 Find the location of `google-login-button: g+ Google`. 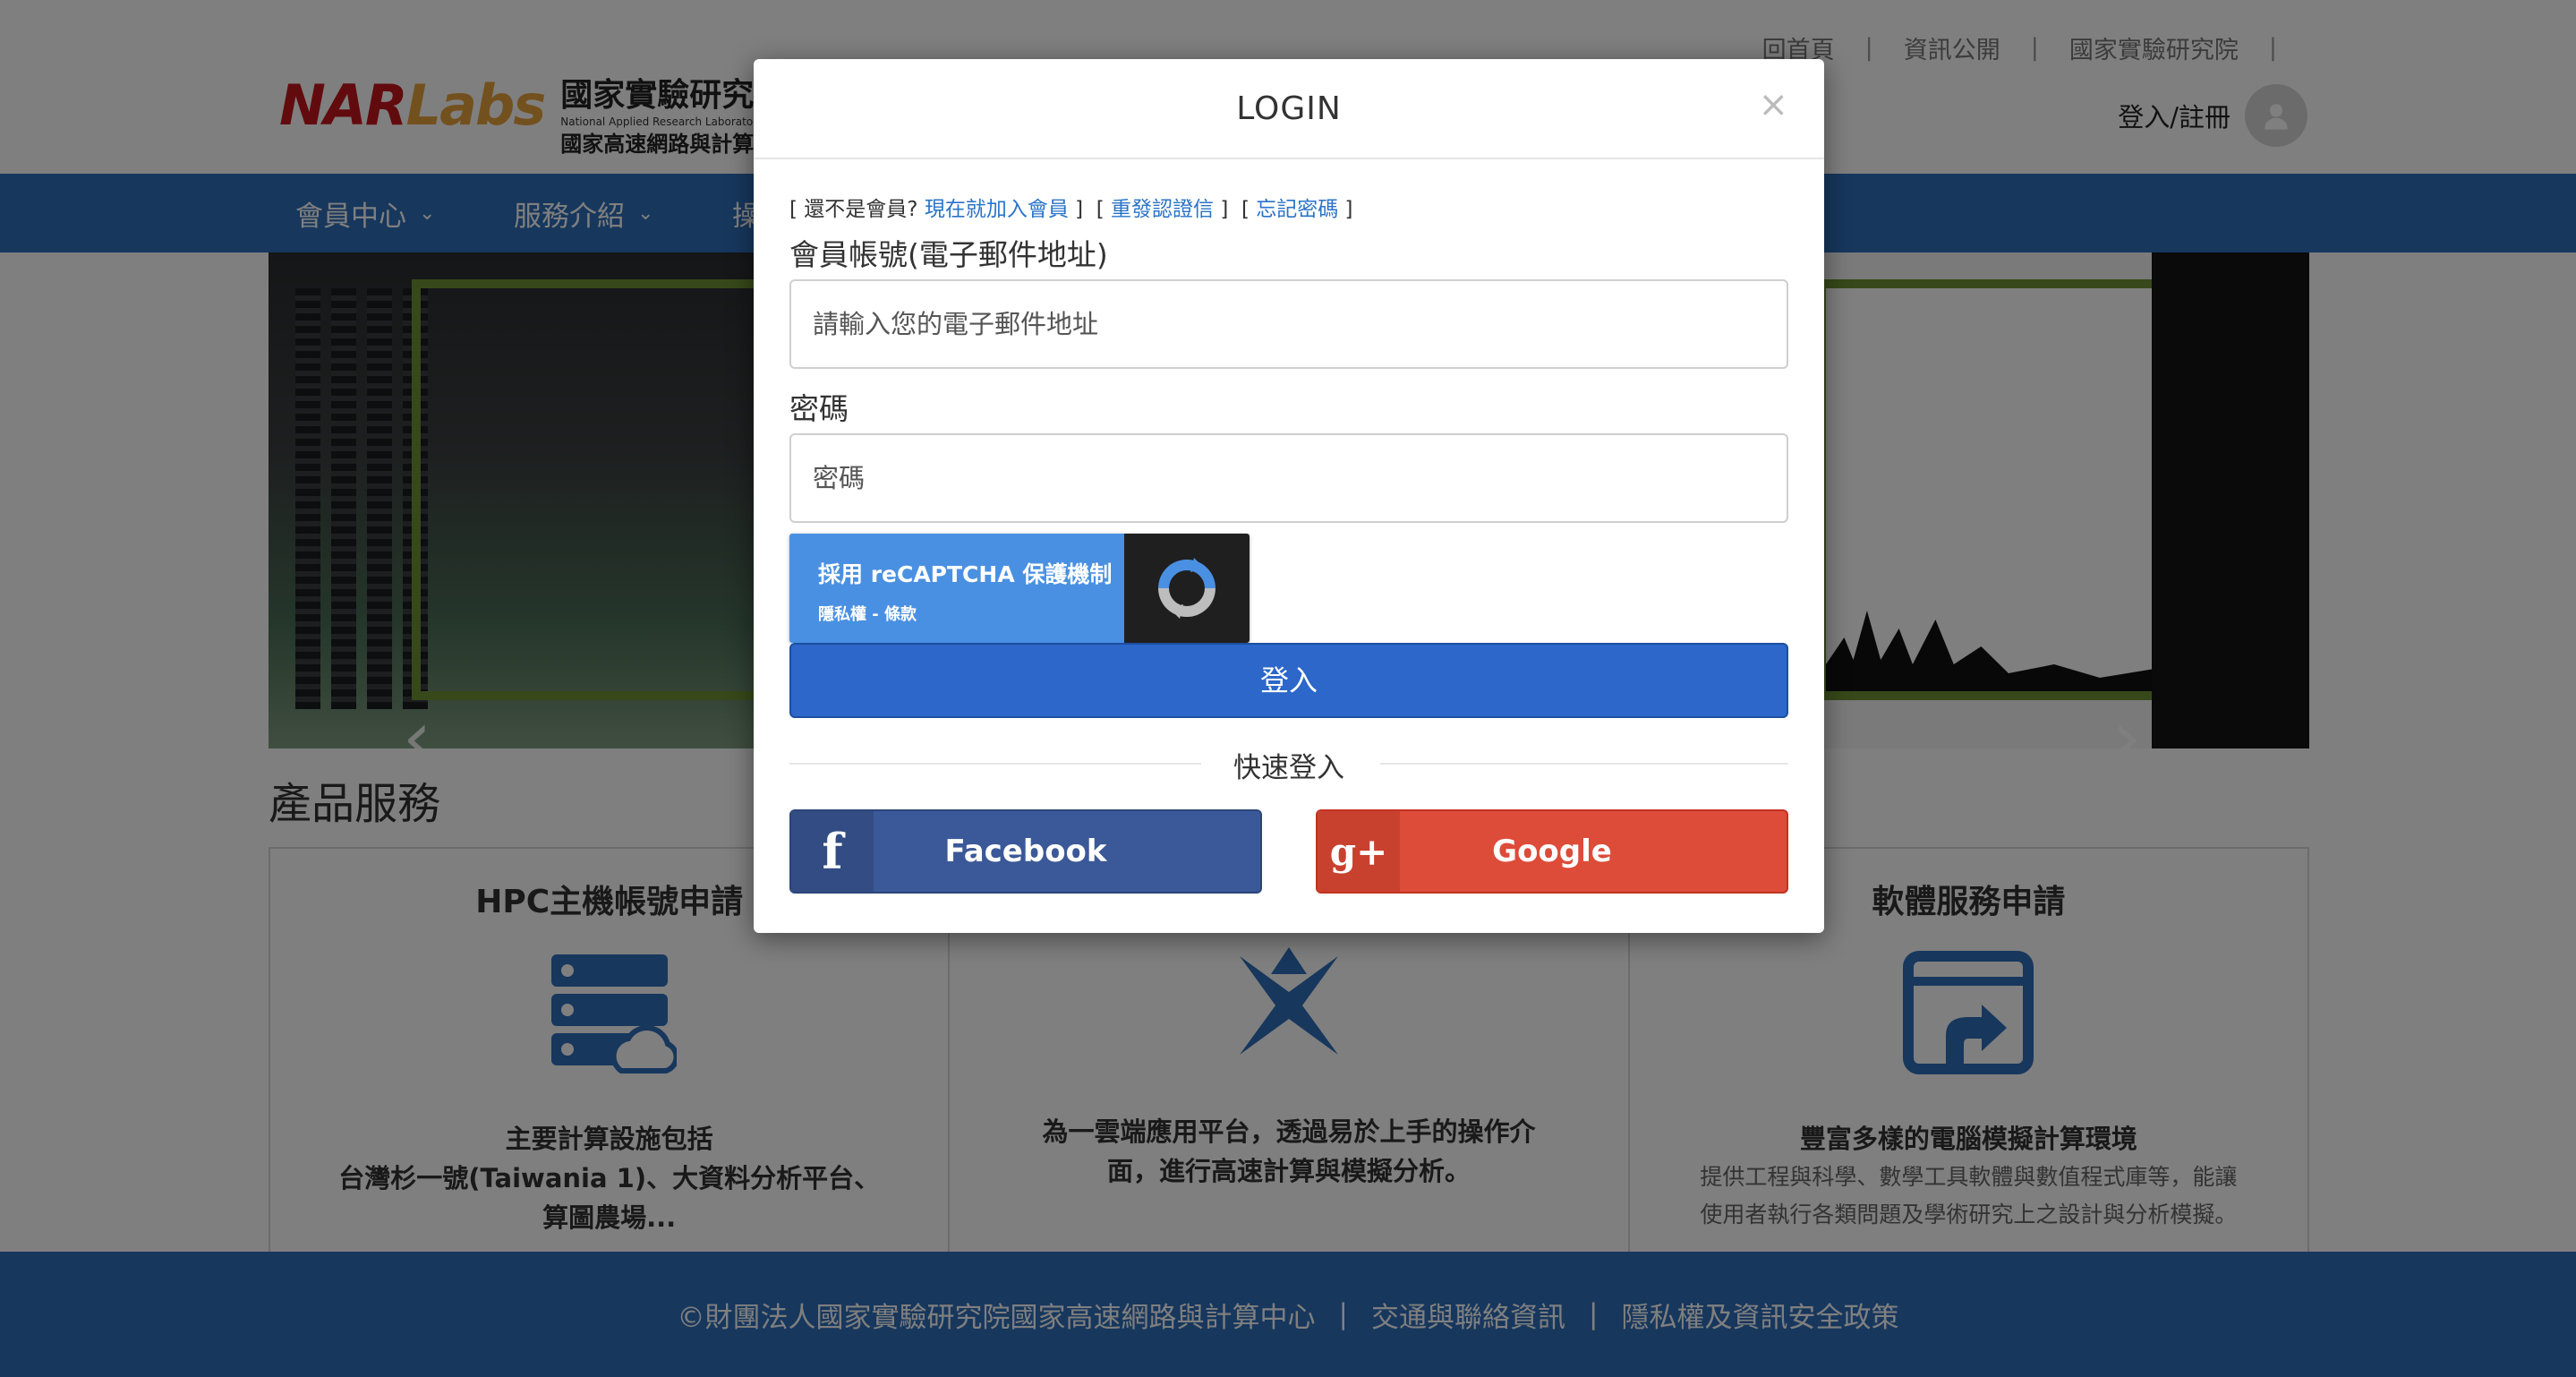

google-login-button: g+ Google is located at coordinates (1552, 851).